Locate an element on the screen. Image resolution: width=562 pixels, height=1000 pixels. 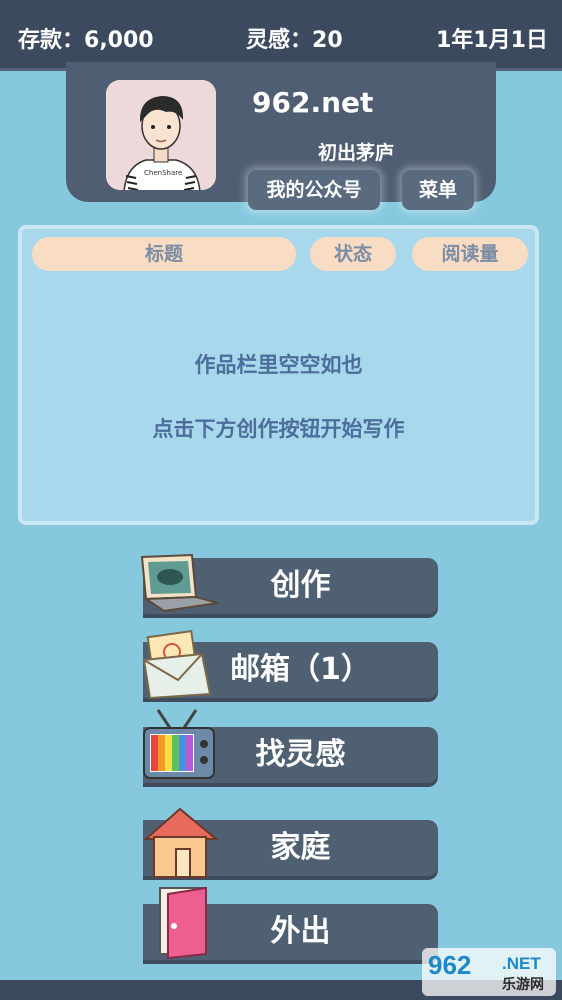
column-title: 标题 is located at coordinates (164, 254).